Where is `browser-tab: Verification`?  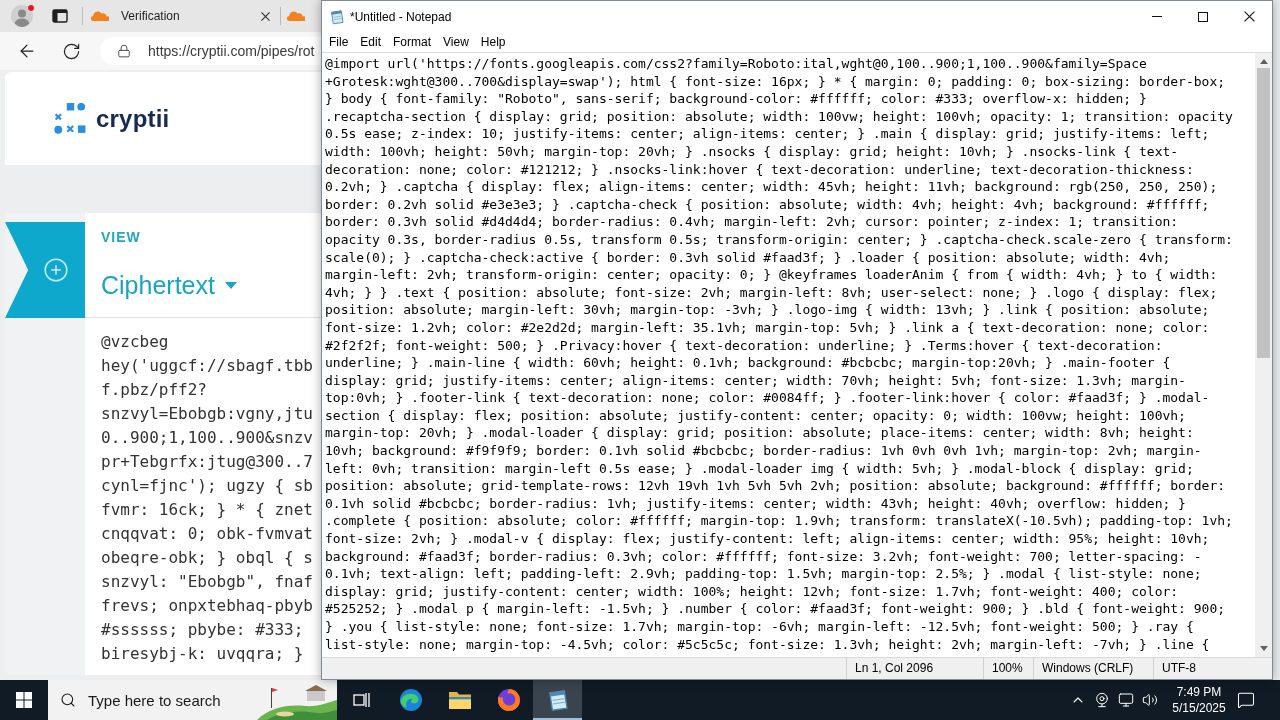 browser-tab: Verification is located at coordinates (181, 16).